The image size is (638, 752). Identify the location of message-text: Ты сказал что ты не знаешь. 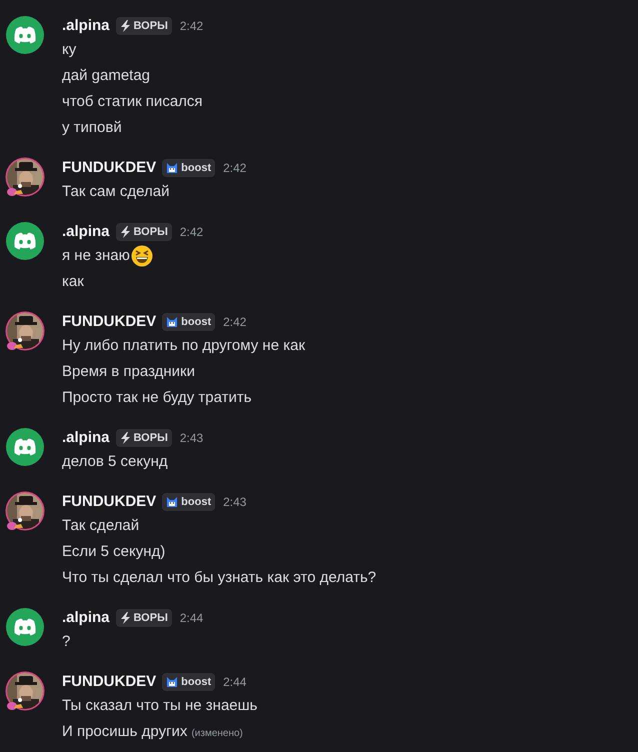
(160, 706).